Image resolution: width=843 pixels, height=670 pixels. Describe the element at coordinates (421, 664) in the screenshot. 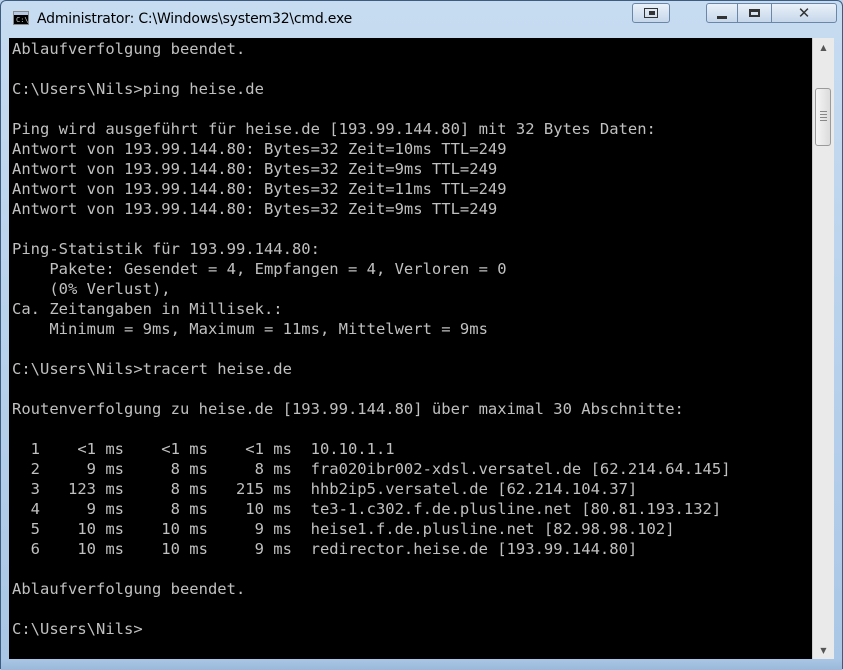

I see `window-bottom-frame` at that location.